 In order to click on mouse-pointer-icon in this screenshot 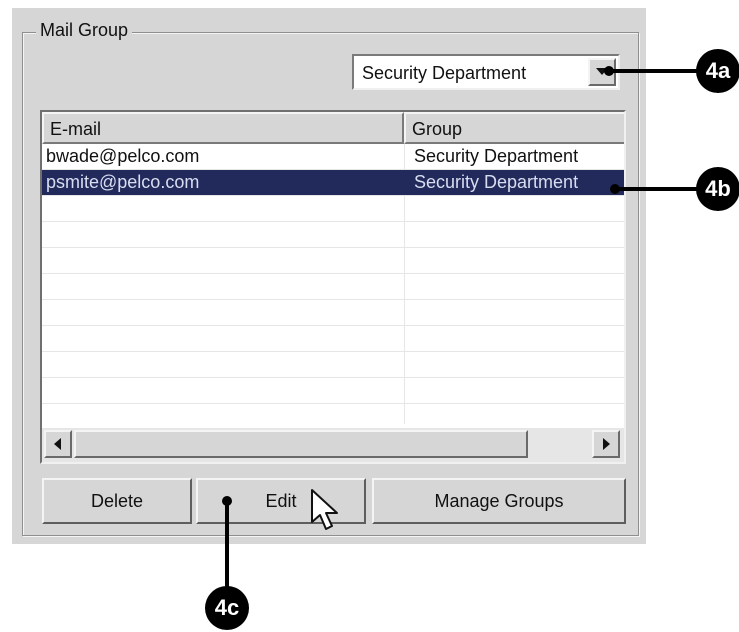, I will do `click(324, 509)`.